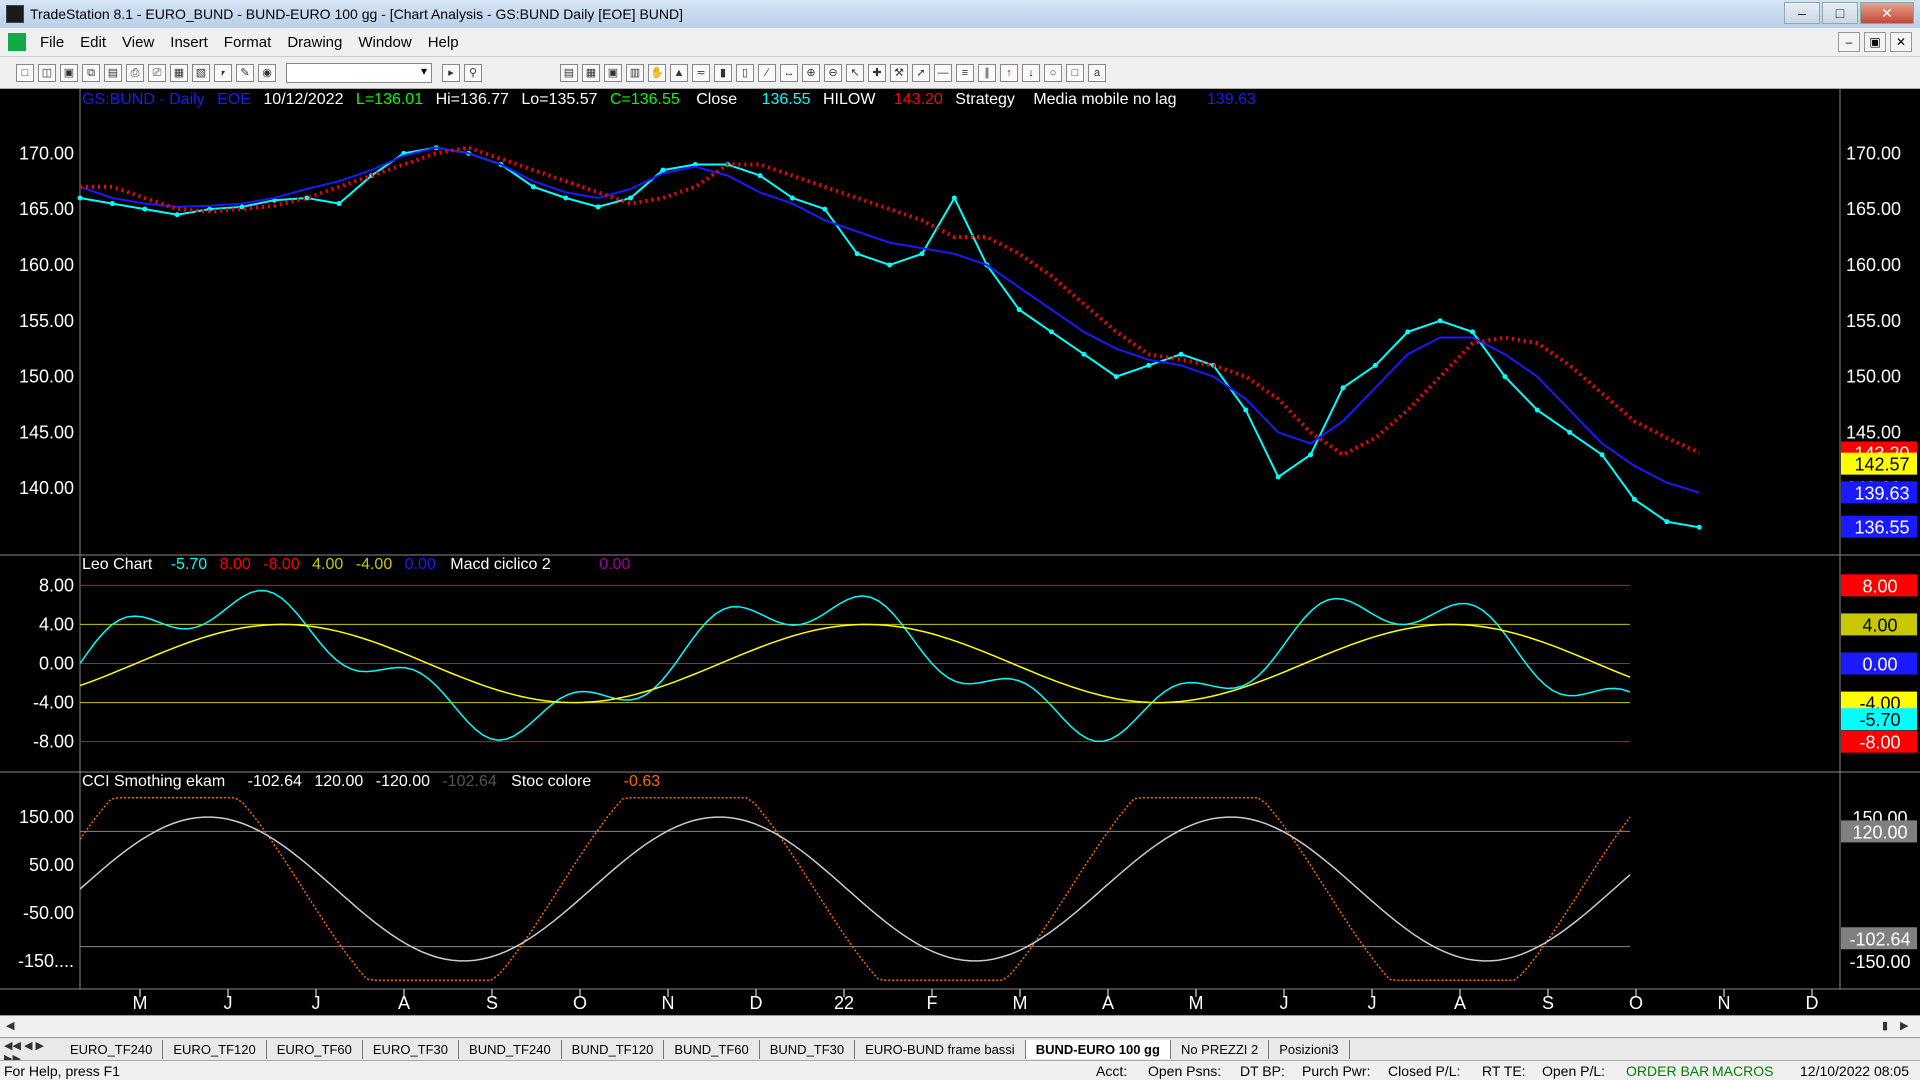 The width and height of the screenshot is (1920, 1080). Describe the element at coordinates (1873, 209) in the screenshot. I see `price-tick-label-right: 165.00` at that location.